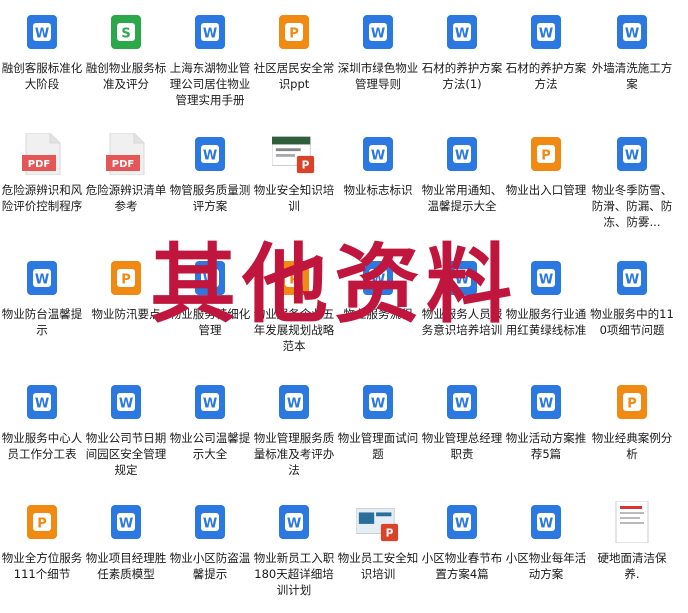 The image size is (688, 613). I want to click on file-name: 硬地面清洁保养., so click(632, 566).